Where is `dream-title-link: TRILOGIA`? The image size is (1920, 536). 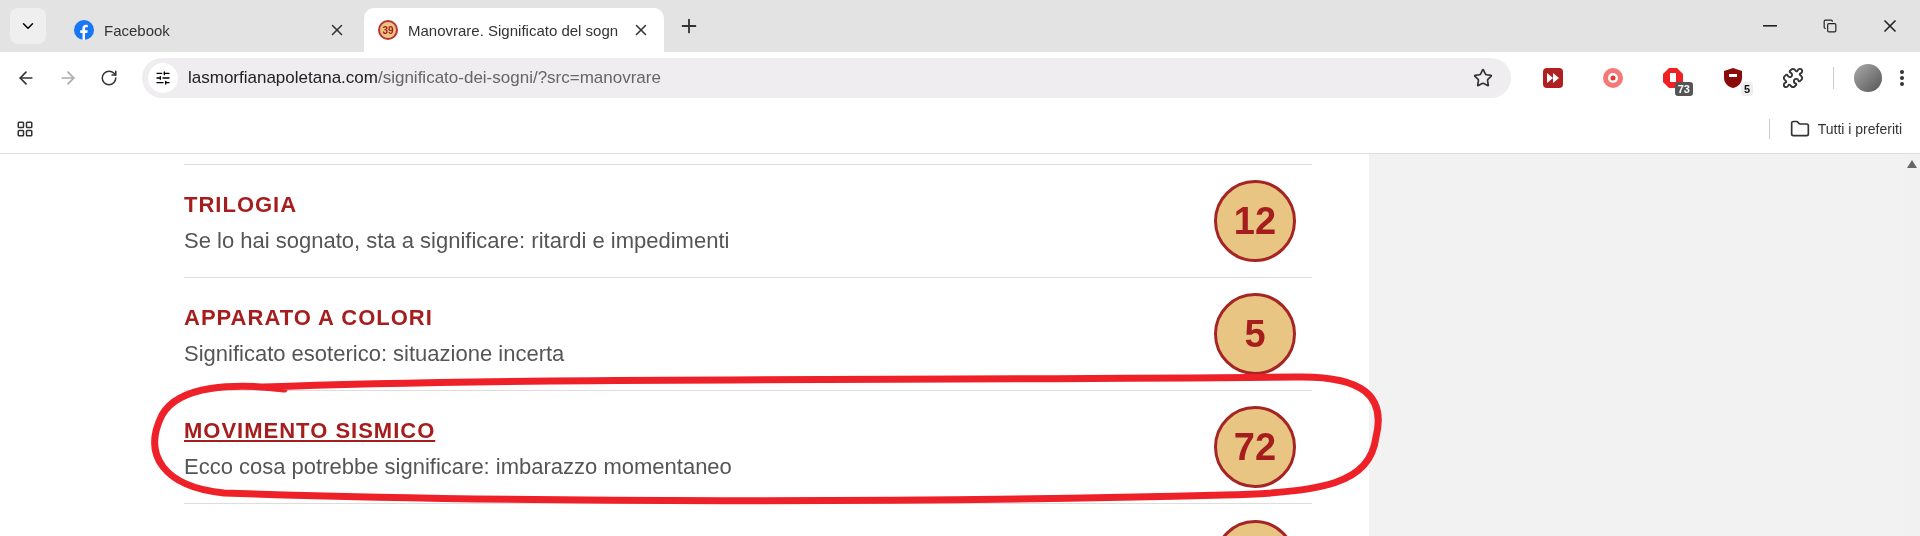 dream-title-link: TRILOGIA is located at coordinates (241, 205).